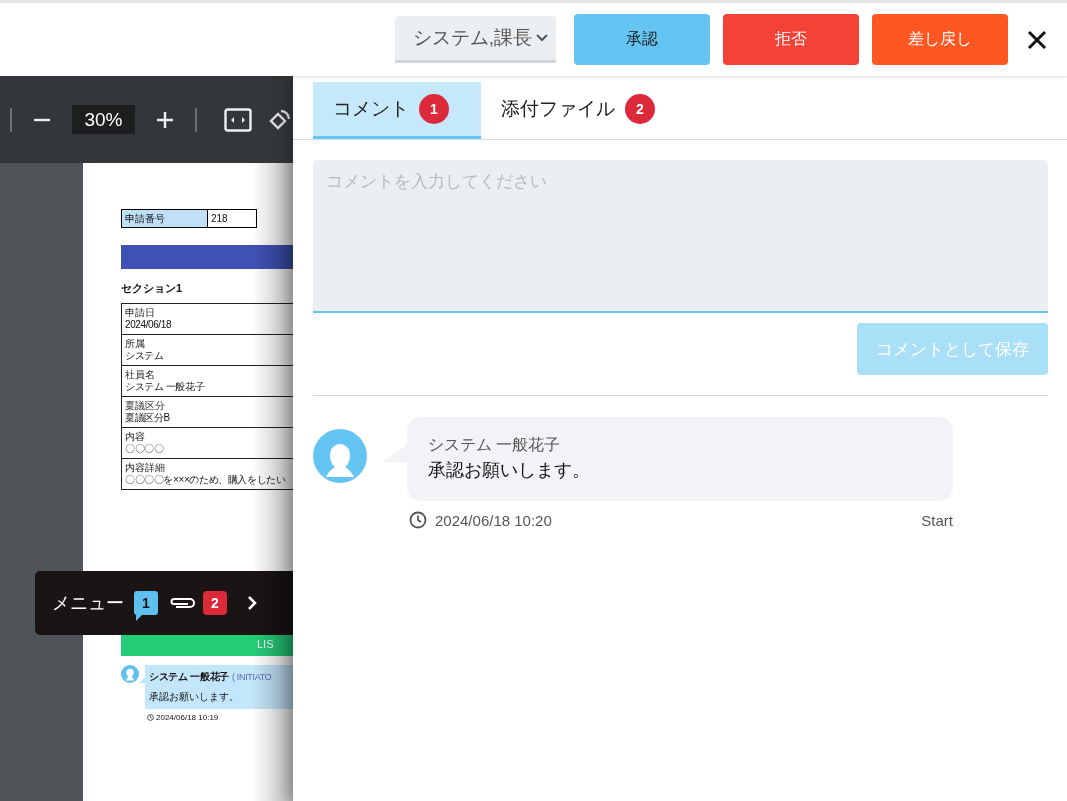  Describe the element at coordinates (238, 119) in the screenshot. I see `fit-width-icon` at that location.